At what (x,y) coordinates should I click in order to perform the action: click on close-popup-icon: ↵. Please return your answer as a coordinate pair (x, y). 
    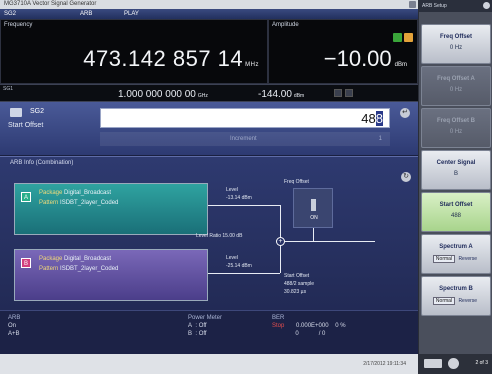
    Looking at the image, I should click on (405, 113).